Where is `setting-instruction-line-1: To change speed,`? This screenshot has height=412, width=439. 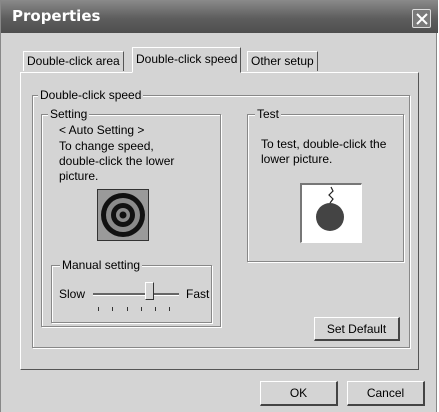 setting-instruction-line-1: To change speed, is located at coordinates (106, 146).